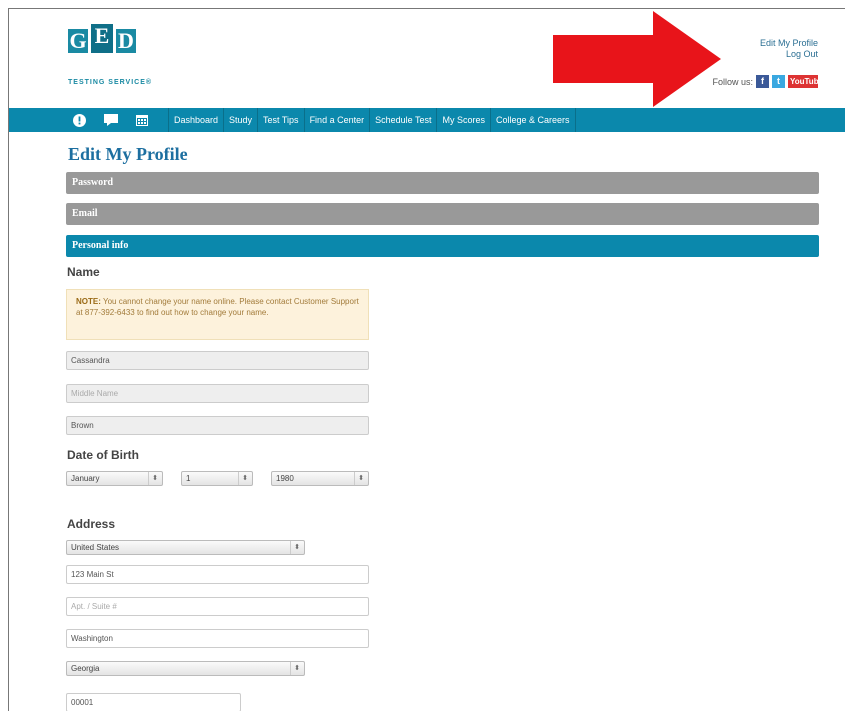 The image size is (845, 711). I want to click on state-select: Georgia ⬍, so click(185, 668).